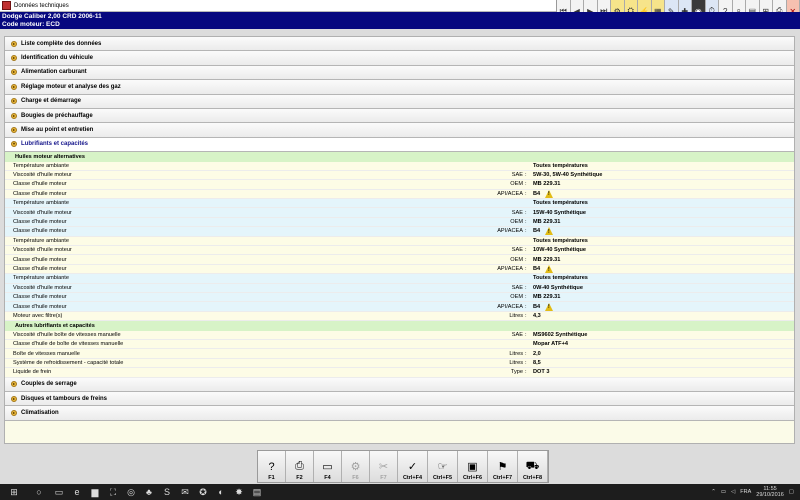  Describe the element at coordinates (185, 492) in the screenshot. I see `outlook-icon: ✉` at that location.